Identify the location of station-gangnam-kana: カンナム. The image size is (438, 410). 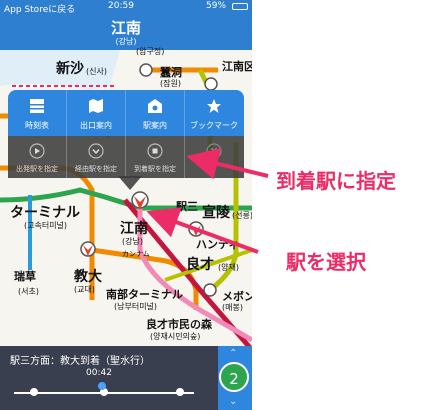
(136, 254).